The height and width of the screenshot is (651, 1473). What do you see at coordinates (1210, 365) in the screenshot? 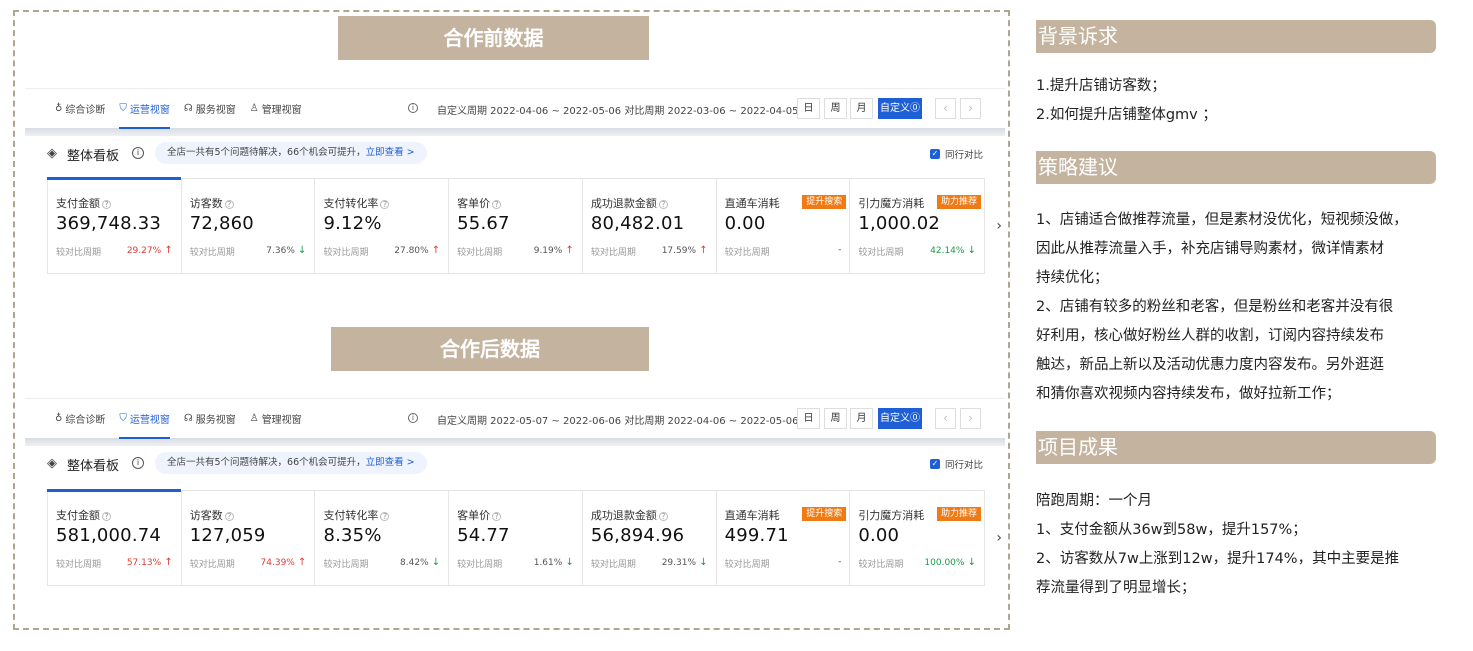
I see `strategy-line: 触达，新品上新以及活动优惠力度内容发布。另外逛逛` at bounding box center [1210, 365].